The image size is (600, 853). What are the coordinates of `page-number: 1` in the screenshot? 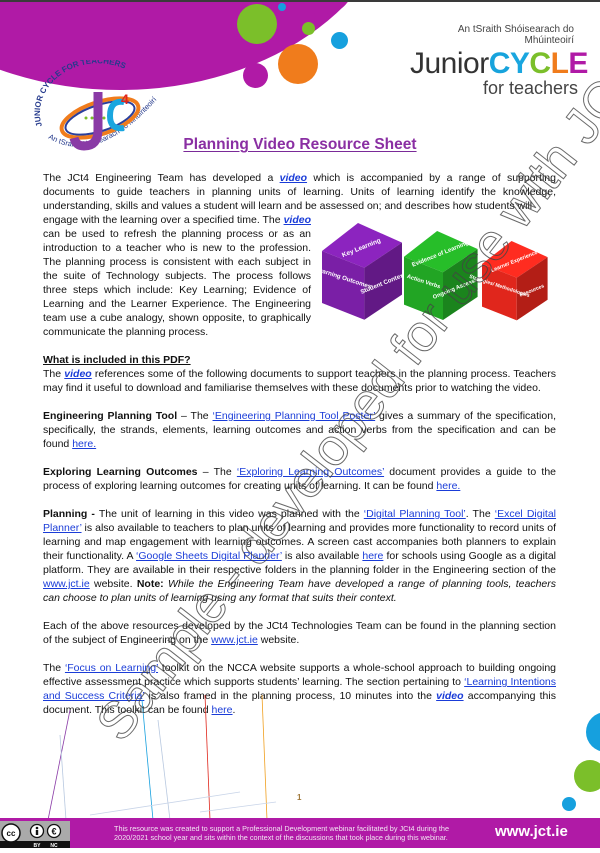 It's located at (299, 797).